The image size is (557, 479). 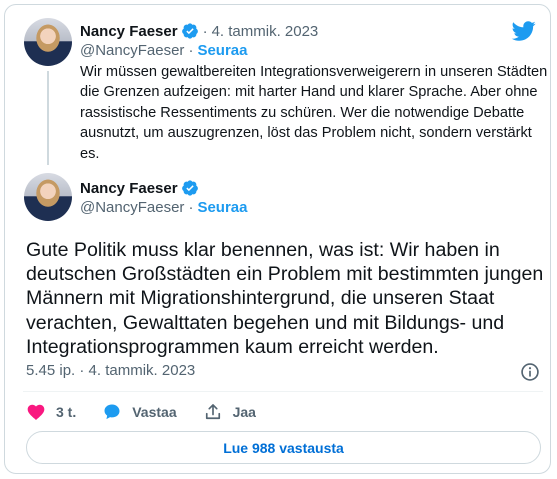 What do you see at coordinates (51, 412) in the screenshot?
I see `like-button: 3 t.` at bounding box center [51, 412].